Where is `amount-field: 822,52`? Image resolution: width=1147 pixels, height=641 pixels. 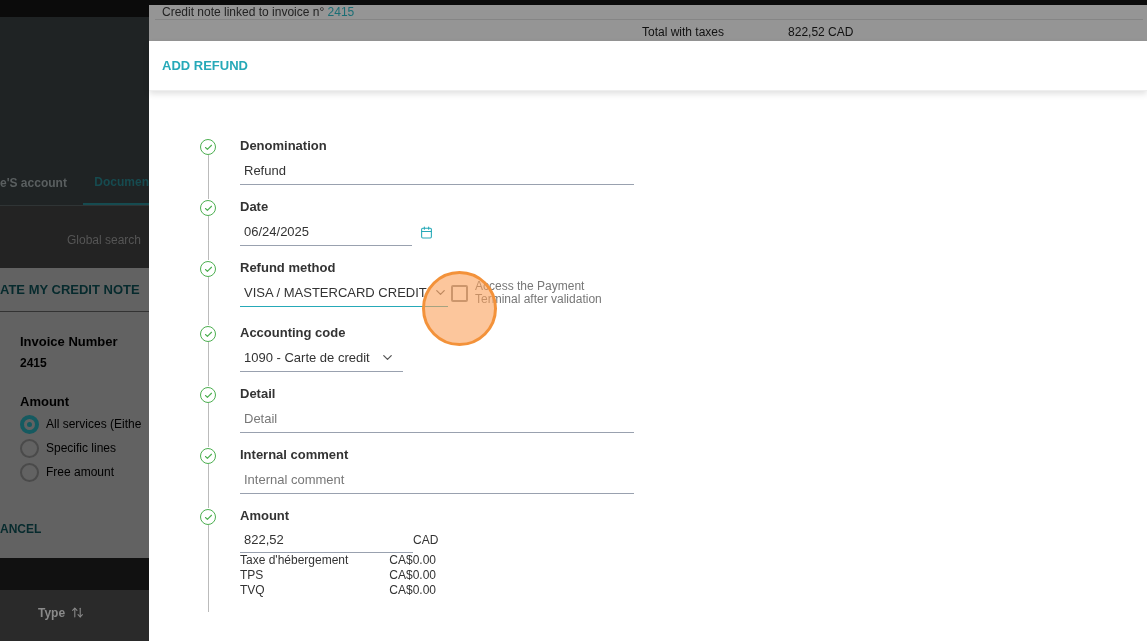
amount-field: 822,52 is located at coordinates (326, 540).